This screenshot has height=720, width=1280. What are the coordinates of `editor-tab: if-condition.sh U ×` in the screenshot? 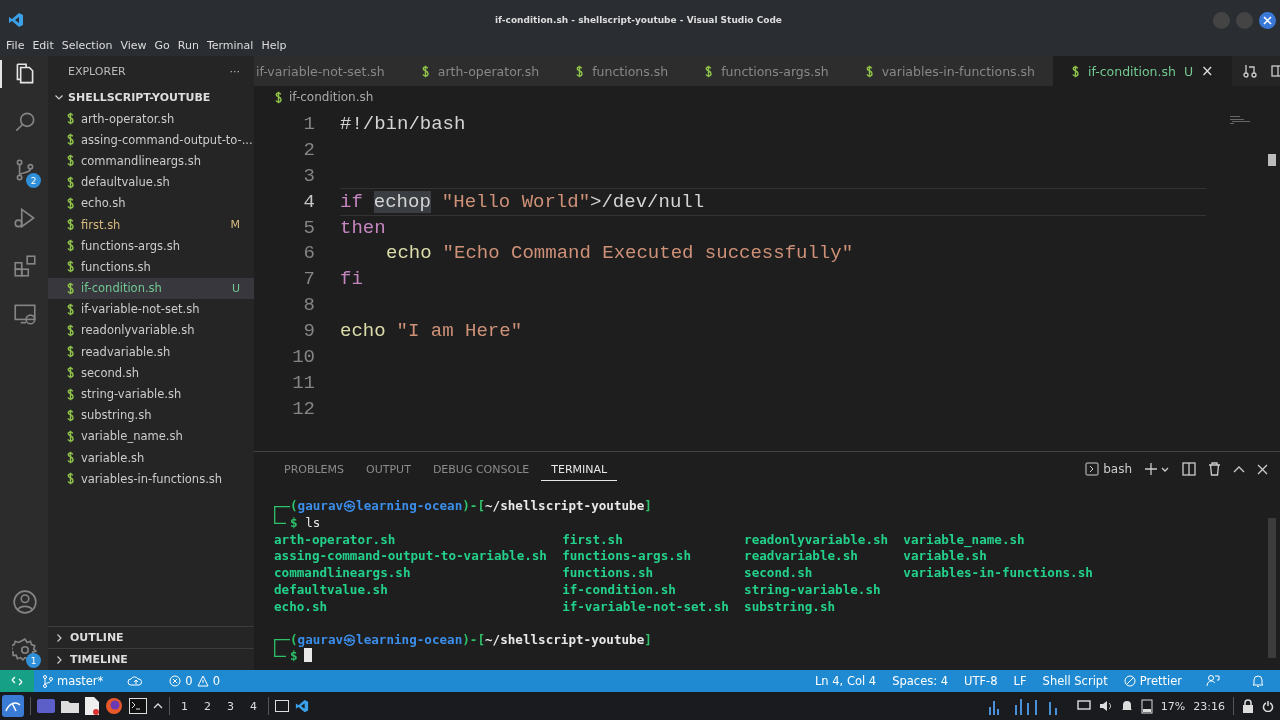 It's located at (1142, 71).